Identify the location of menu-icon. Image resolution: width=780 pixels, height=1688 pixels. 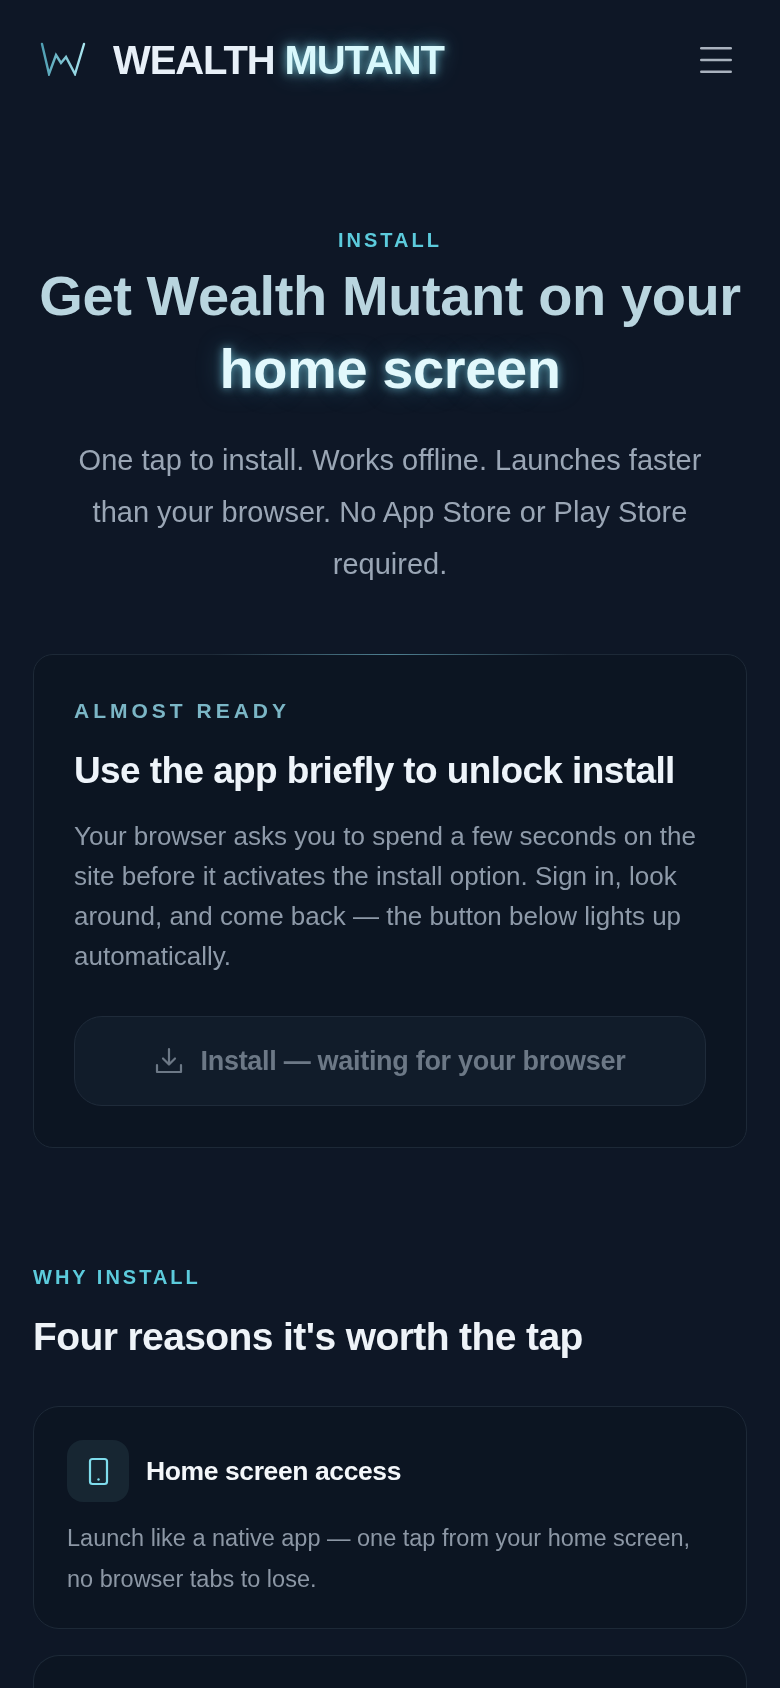
(716, 60).